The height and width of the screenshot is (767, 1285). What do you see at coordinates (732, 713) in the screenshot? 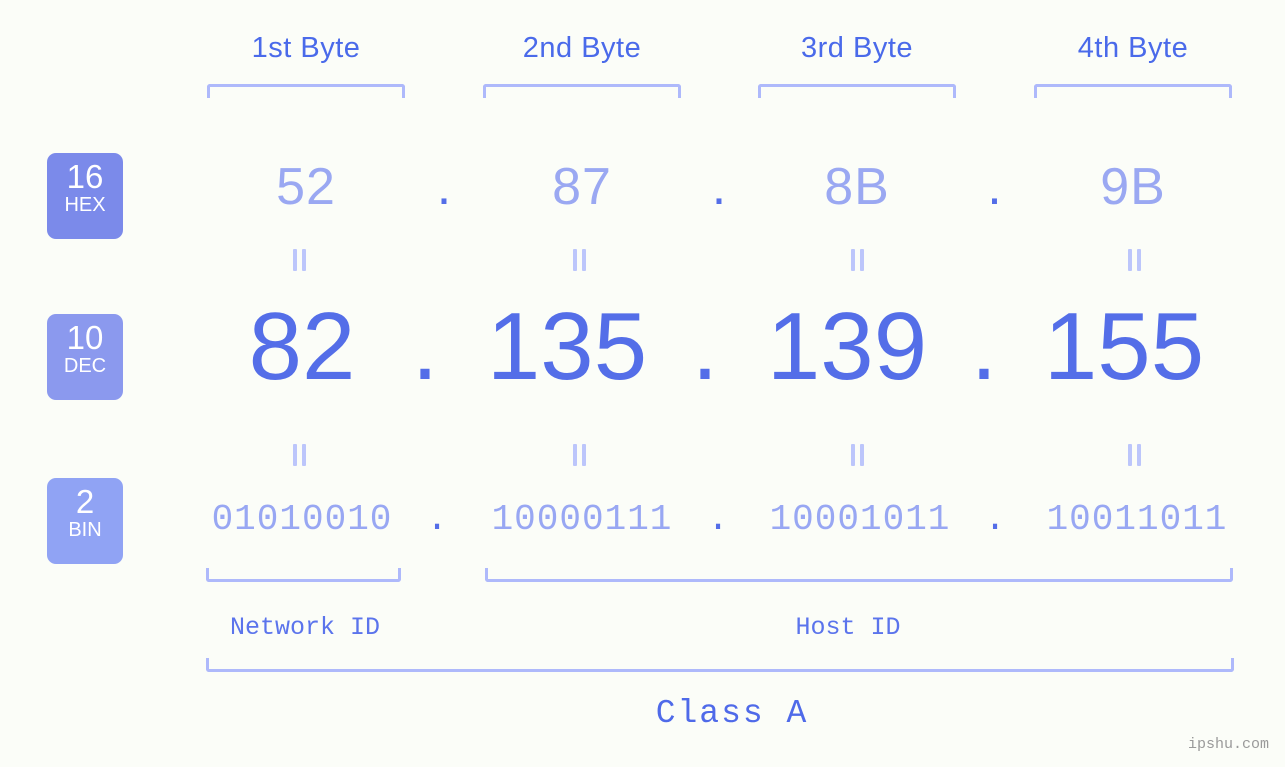
I see `class-label: Class A` at bounding box center [732, 713].